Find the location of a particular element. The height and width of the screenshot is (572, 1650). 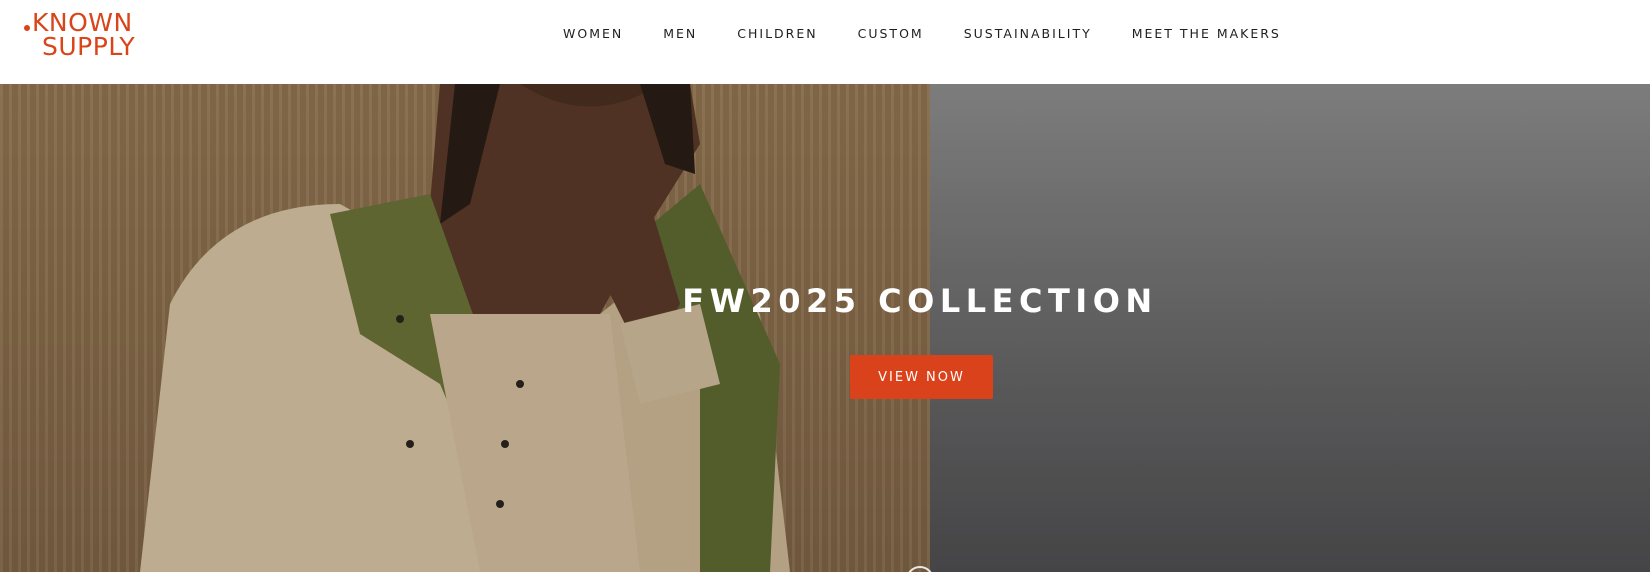

hero-title-container: FW2025 COLLECTION is located at coordinates (920, 301).